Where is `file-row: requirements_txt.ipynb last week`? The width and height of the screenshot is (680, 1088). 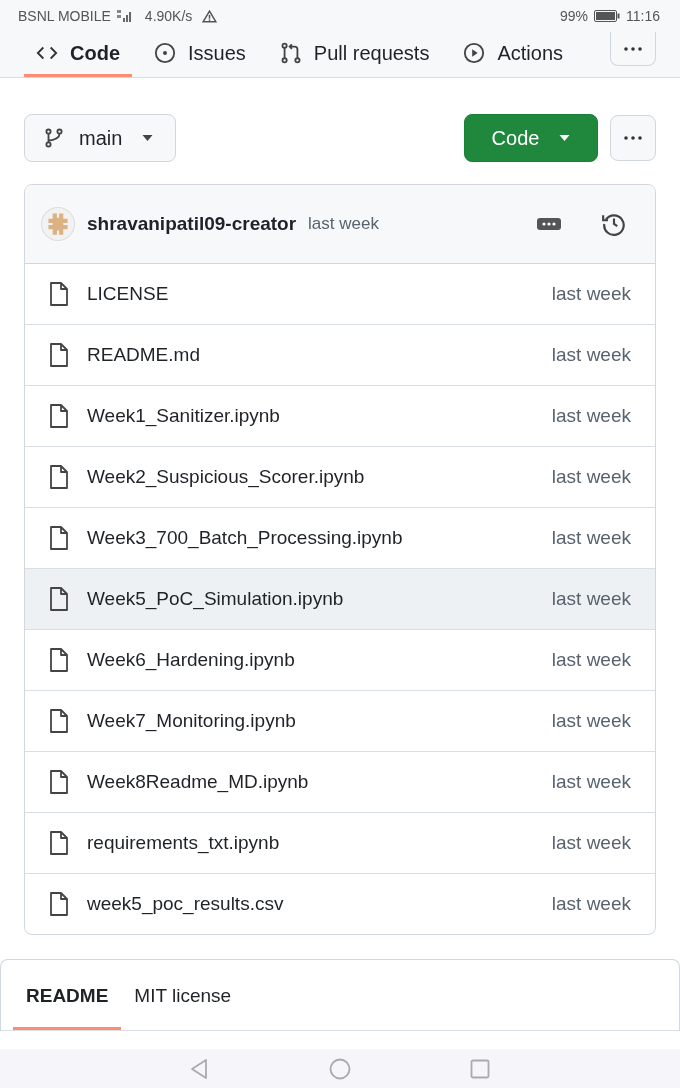
file-row: requirements_txt.ipynb last week is located at coordinates (340, 842).